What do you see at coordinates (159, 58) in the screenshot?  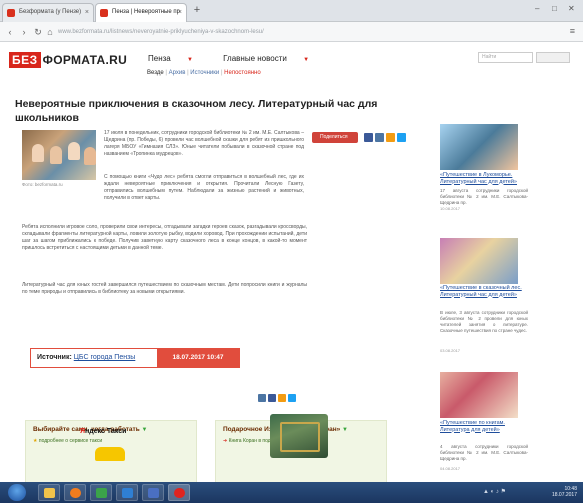 I see `nav-label: Пенза` at bounding box center [159, 58].